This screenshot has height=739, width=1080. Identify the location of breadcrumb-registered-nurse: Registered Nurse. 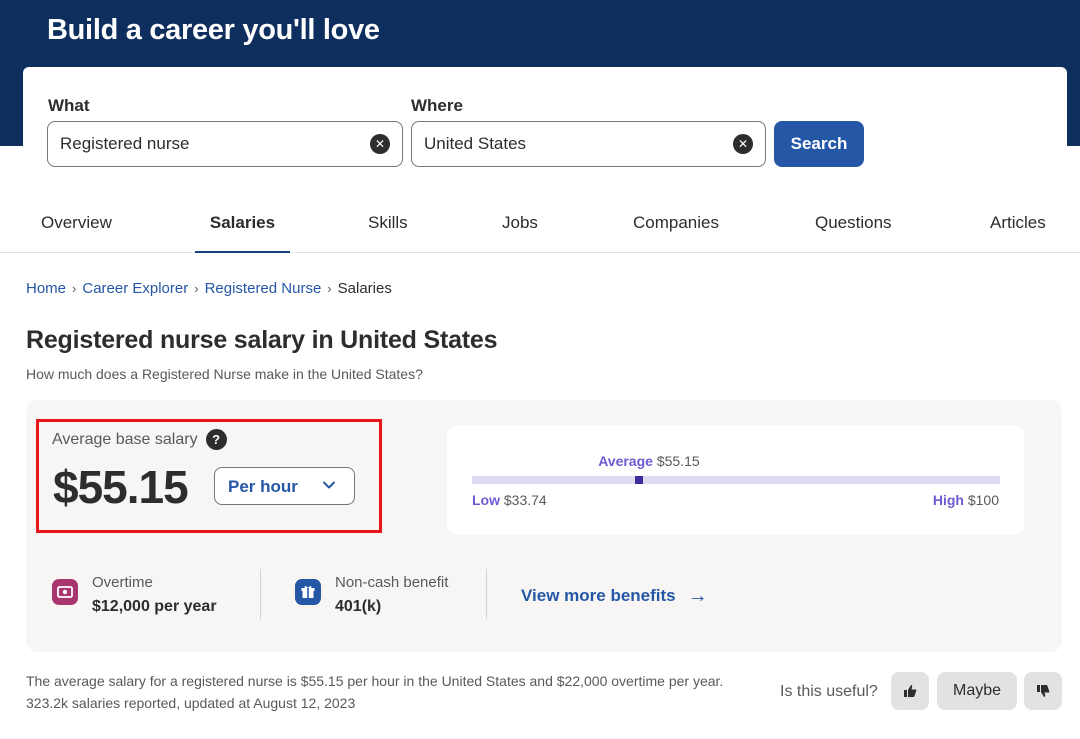
(263, 288).